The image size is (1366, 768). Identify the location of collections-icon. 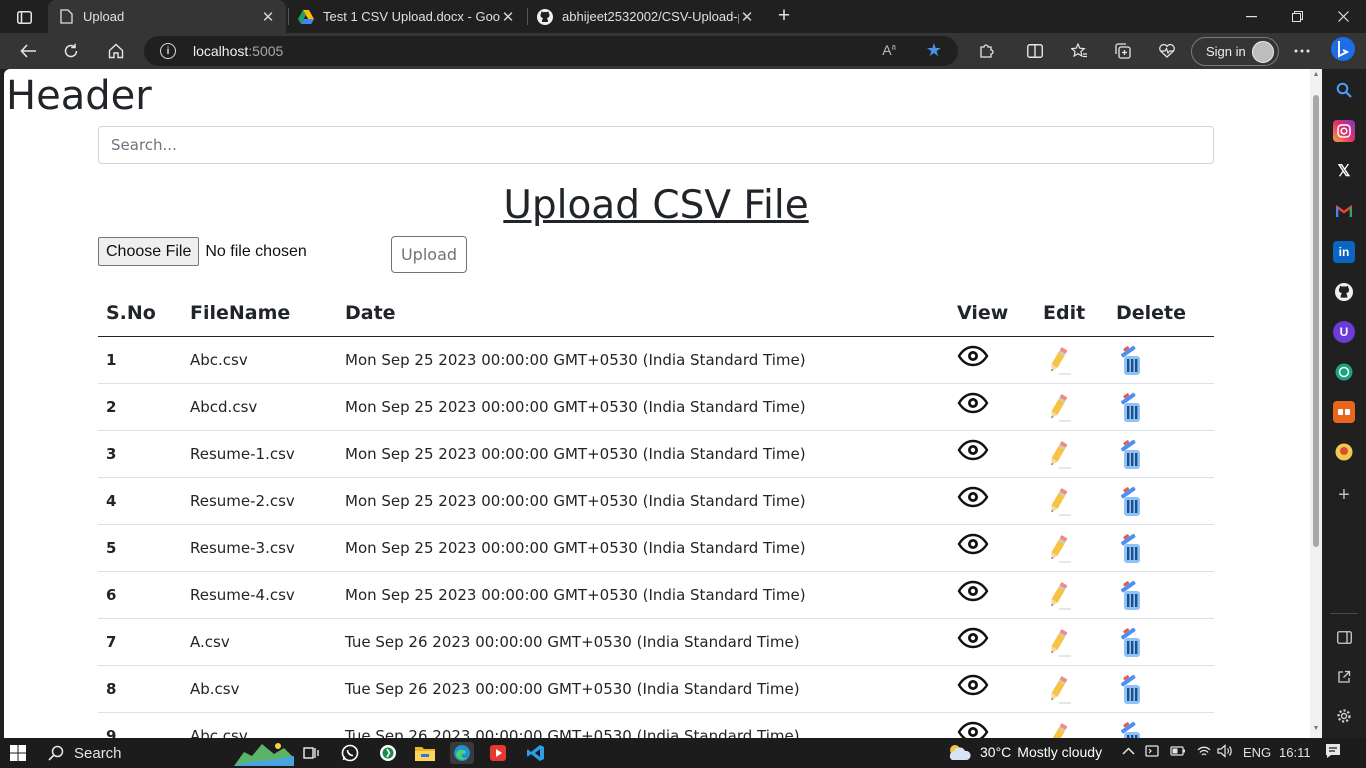
(1123, 51).